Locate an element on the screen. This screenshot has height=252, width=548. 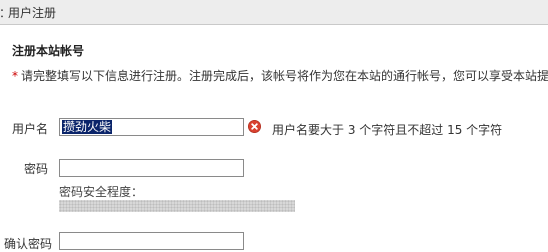
error-x-icon is located at coordinates (254, 126).